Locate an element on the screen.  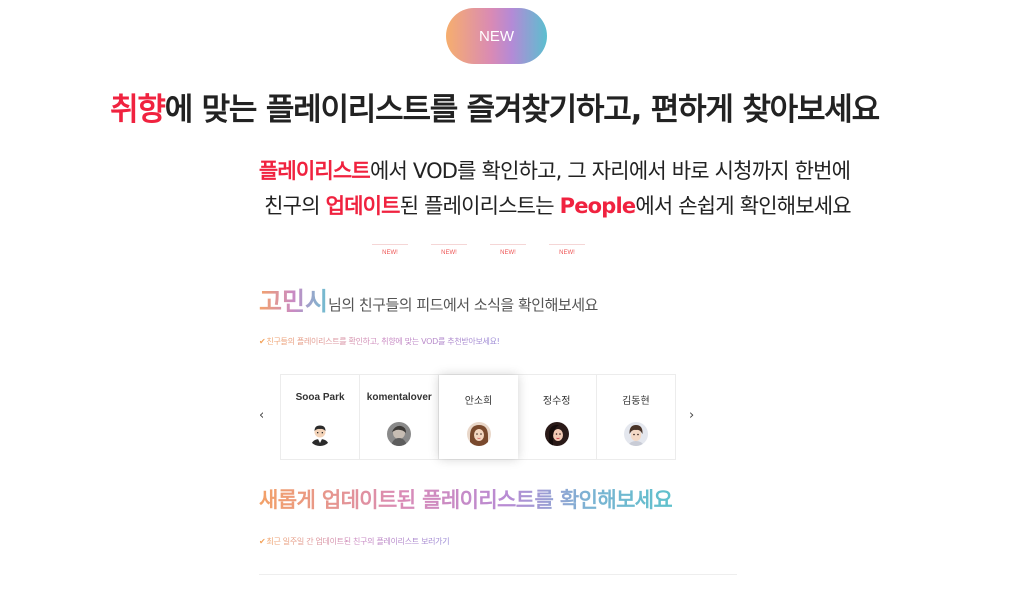
new-badge-label: NEW is located at coordinates (496, 36).